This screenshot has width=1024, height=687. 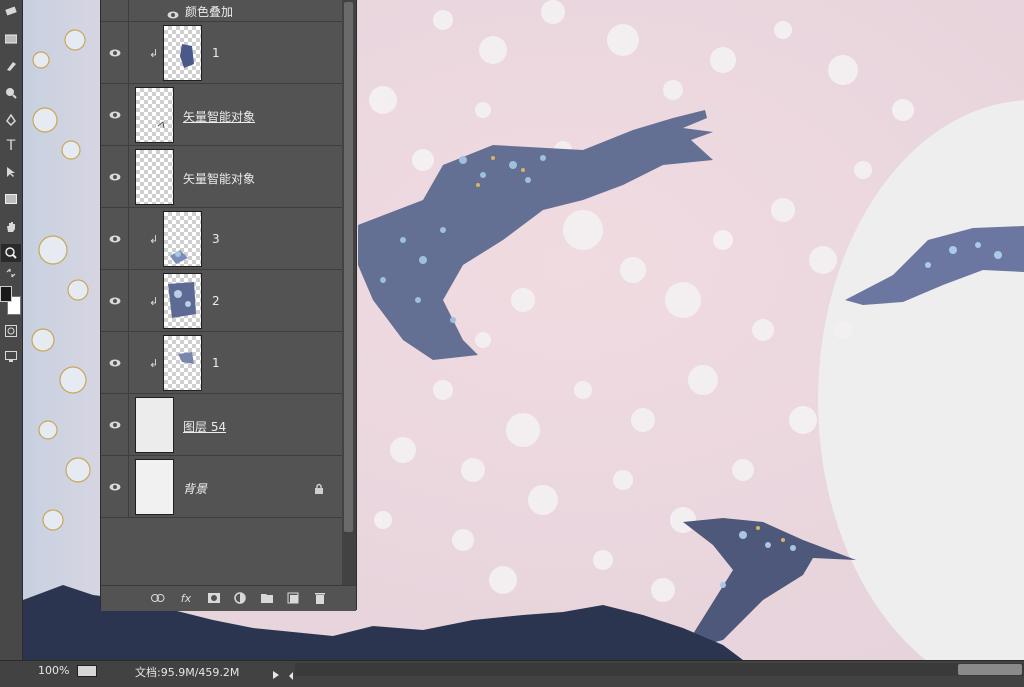 What do you see at coordinates (221, 301) in the screenshot?
I see `layer-row: ↲ 2` at bounding box center [221, 301].